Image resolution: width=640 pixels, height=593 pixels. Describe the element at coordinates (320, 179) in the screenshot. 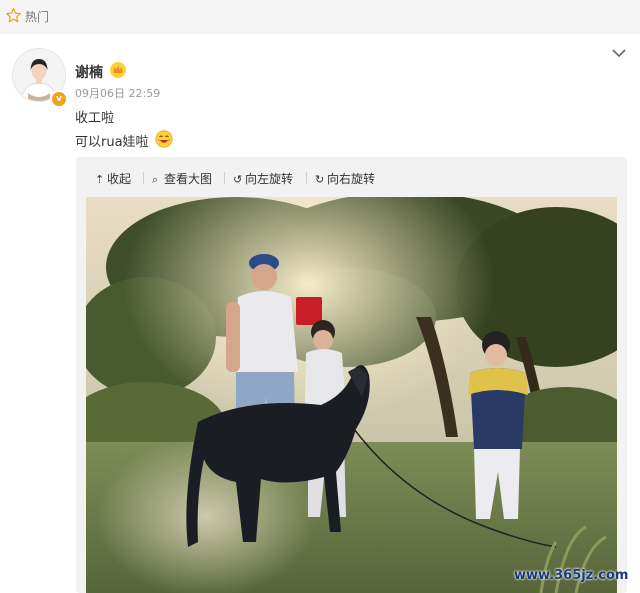

I see `rotate-right-icon: ↻` at that location.